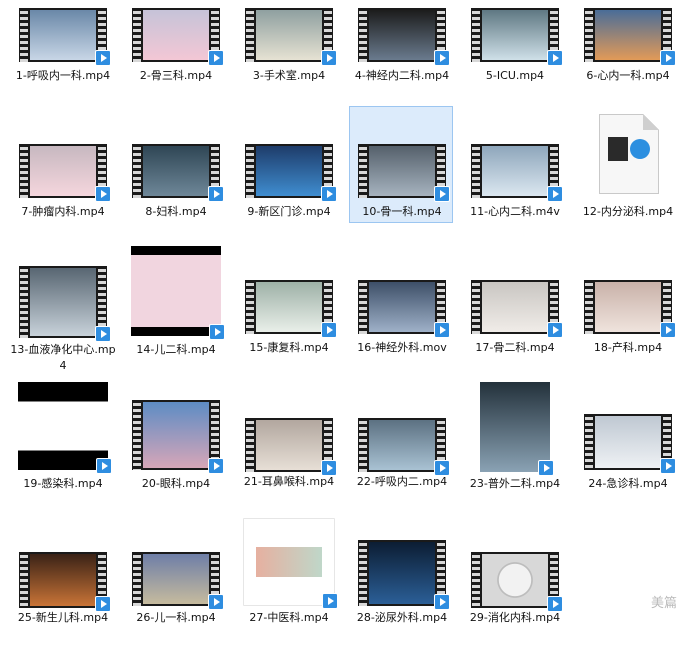 This screenshot has height=657, width=689. Describe the element at coordinates (63, 75) in the screenshot. I see `file-name: 1-呼吸内一科.mp4` at that location.